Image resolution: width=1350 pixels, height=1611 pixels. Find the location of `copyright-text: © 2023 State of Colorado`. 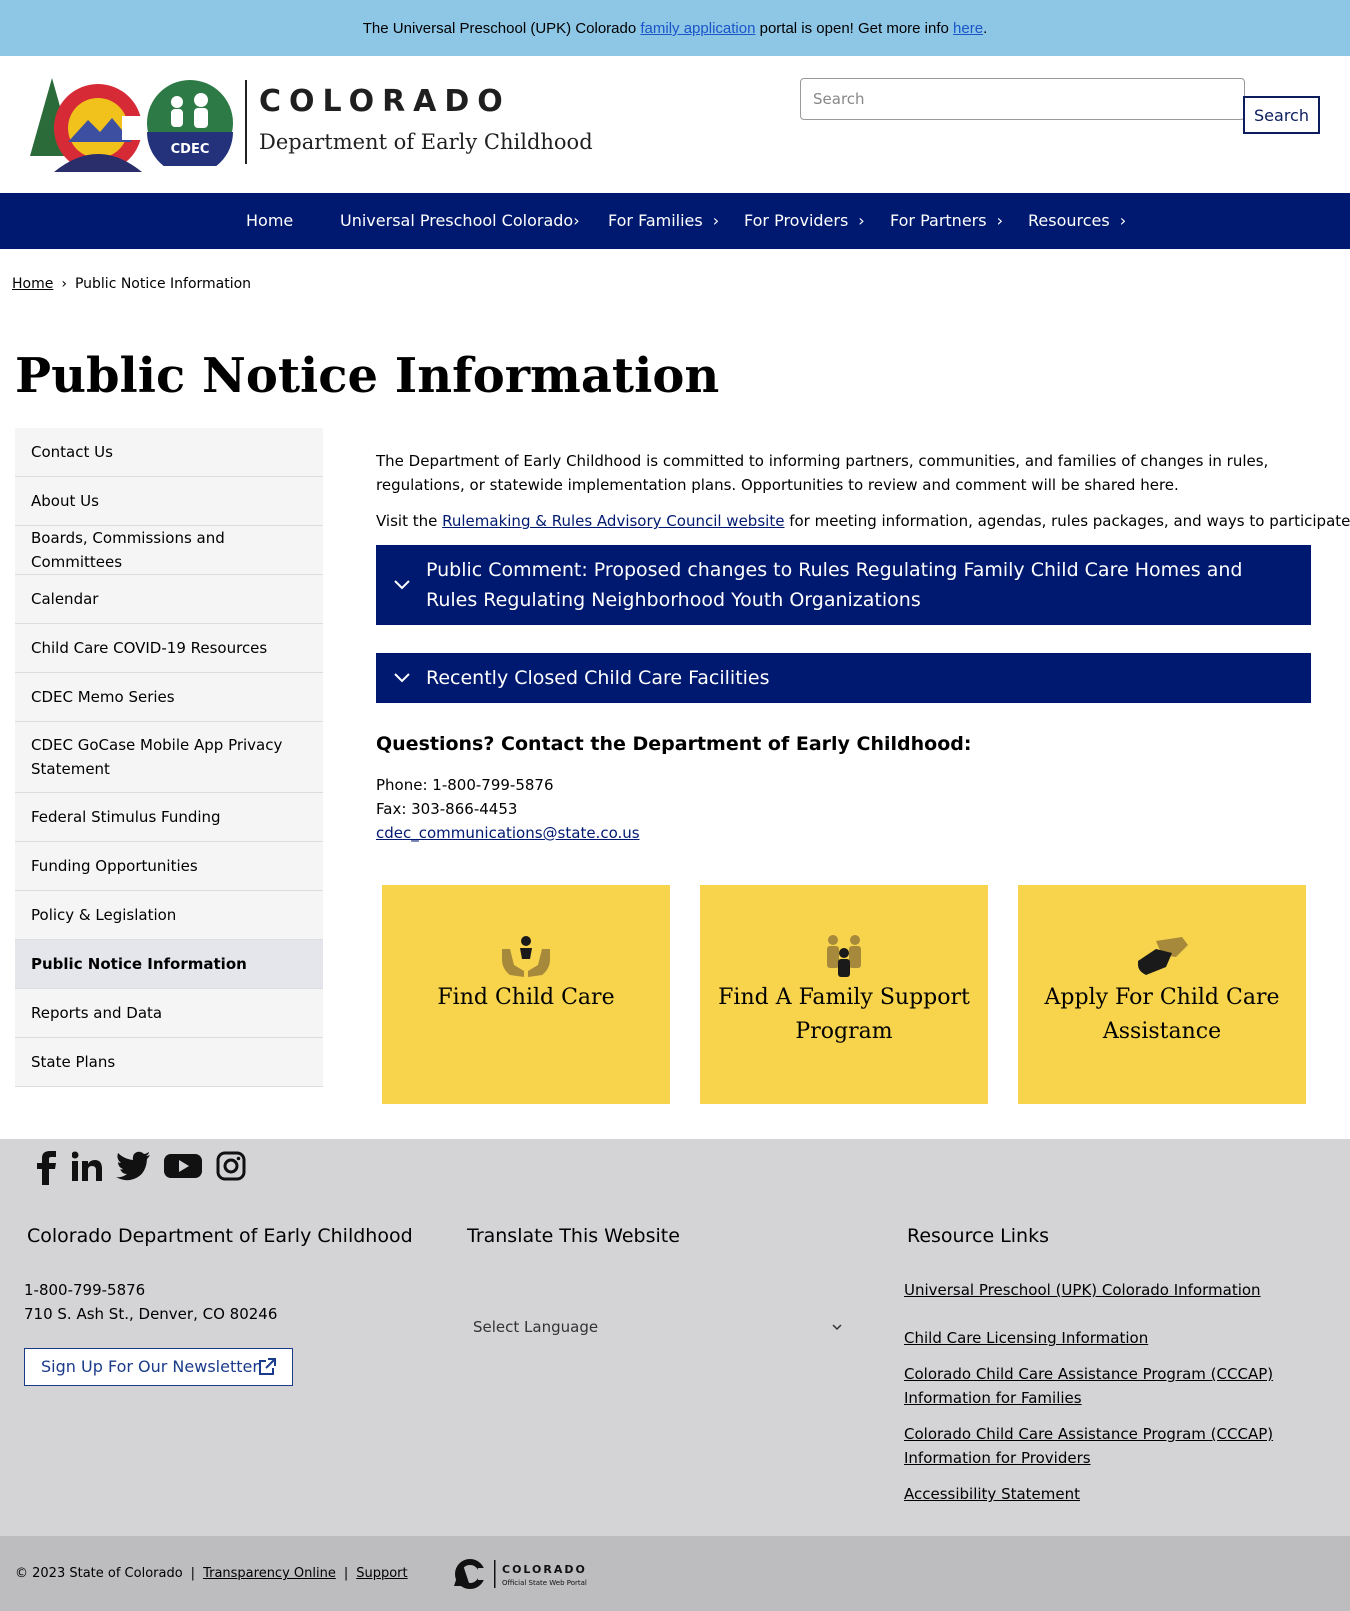

copyright-text: © 2023 State of Colorado is located at coordinates (99, 1573).